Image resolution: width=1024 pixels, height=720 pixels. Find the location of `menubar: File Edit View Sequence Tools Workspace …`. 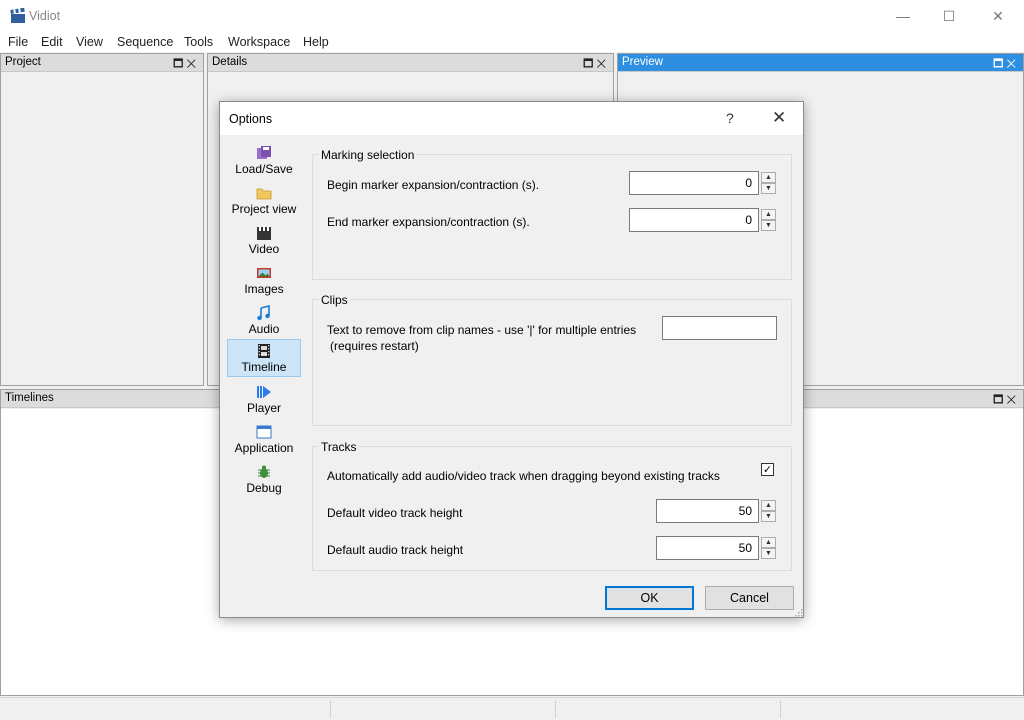

menubar: File Edit View Sequence Tools Workspace … is located at coordinates (512, 42).